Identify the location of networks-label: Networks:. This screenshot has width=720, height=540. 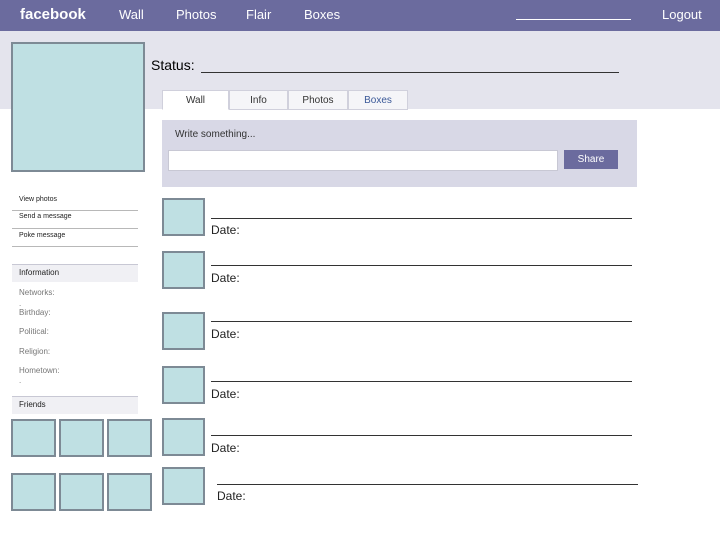
(37, 292).